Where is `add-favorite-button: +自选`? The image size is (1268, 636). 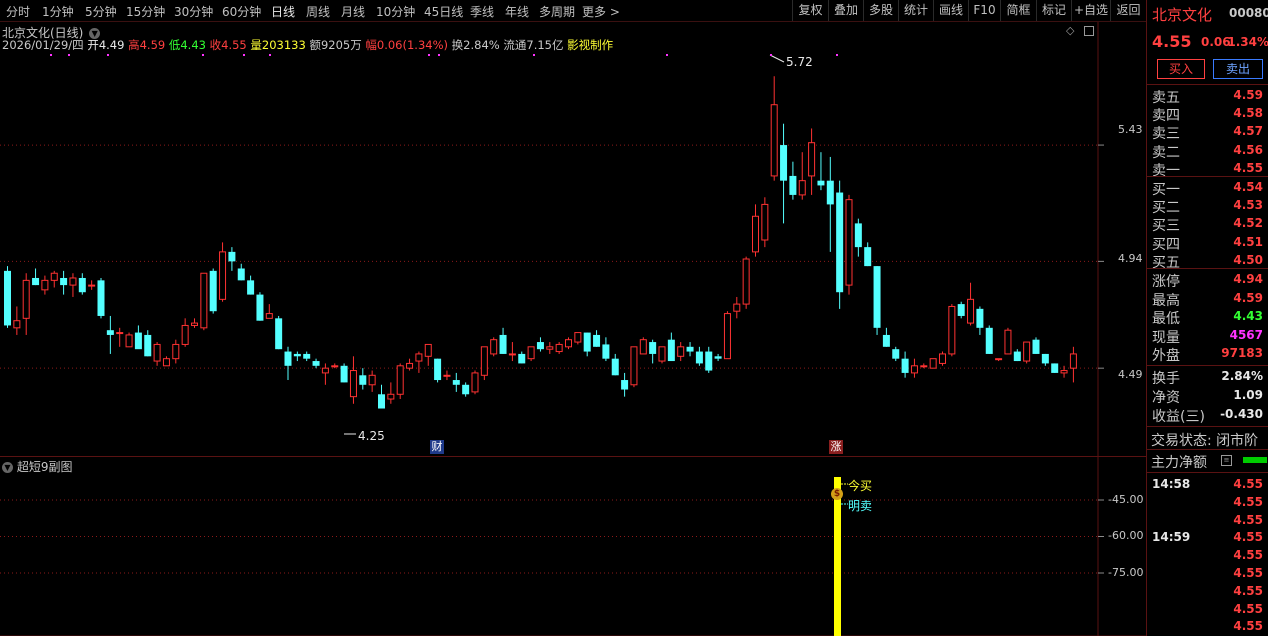 add-favorite-button: +自选 is located at coordinates (1090, 10).